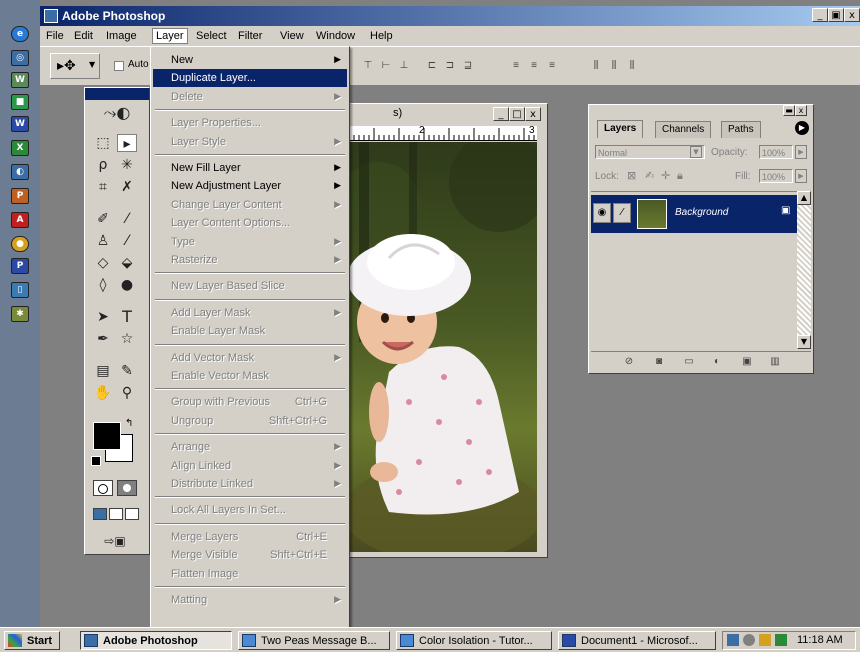 The width and height of the screenshot is (860, 652). Describe the element at coordinates (701, 111) in the screenshot. I see `layers-palette-header: ▬ x` at that location.